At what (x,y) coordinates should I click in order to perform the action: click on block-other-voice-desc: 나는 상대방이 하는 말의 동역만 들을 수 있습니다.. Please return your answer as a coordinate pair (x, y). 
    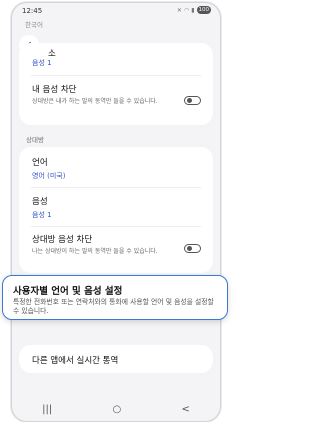
    Looking at the image, I should click on (95, 251).